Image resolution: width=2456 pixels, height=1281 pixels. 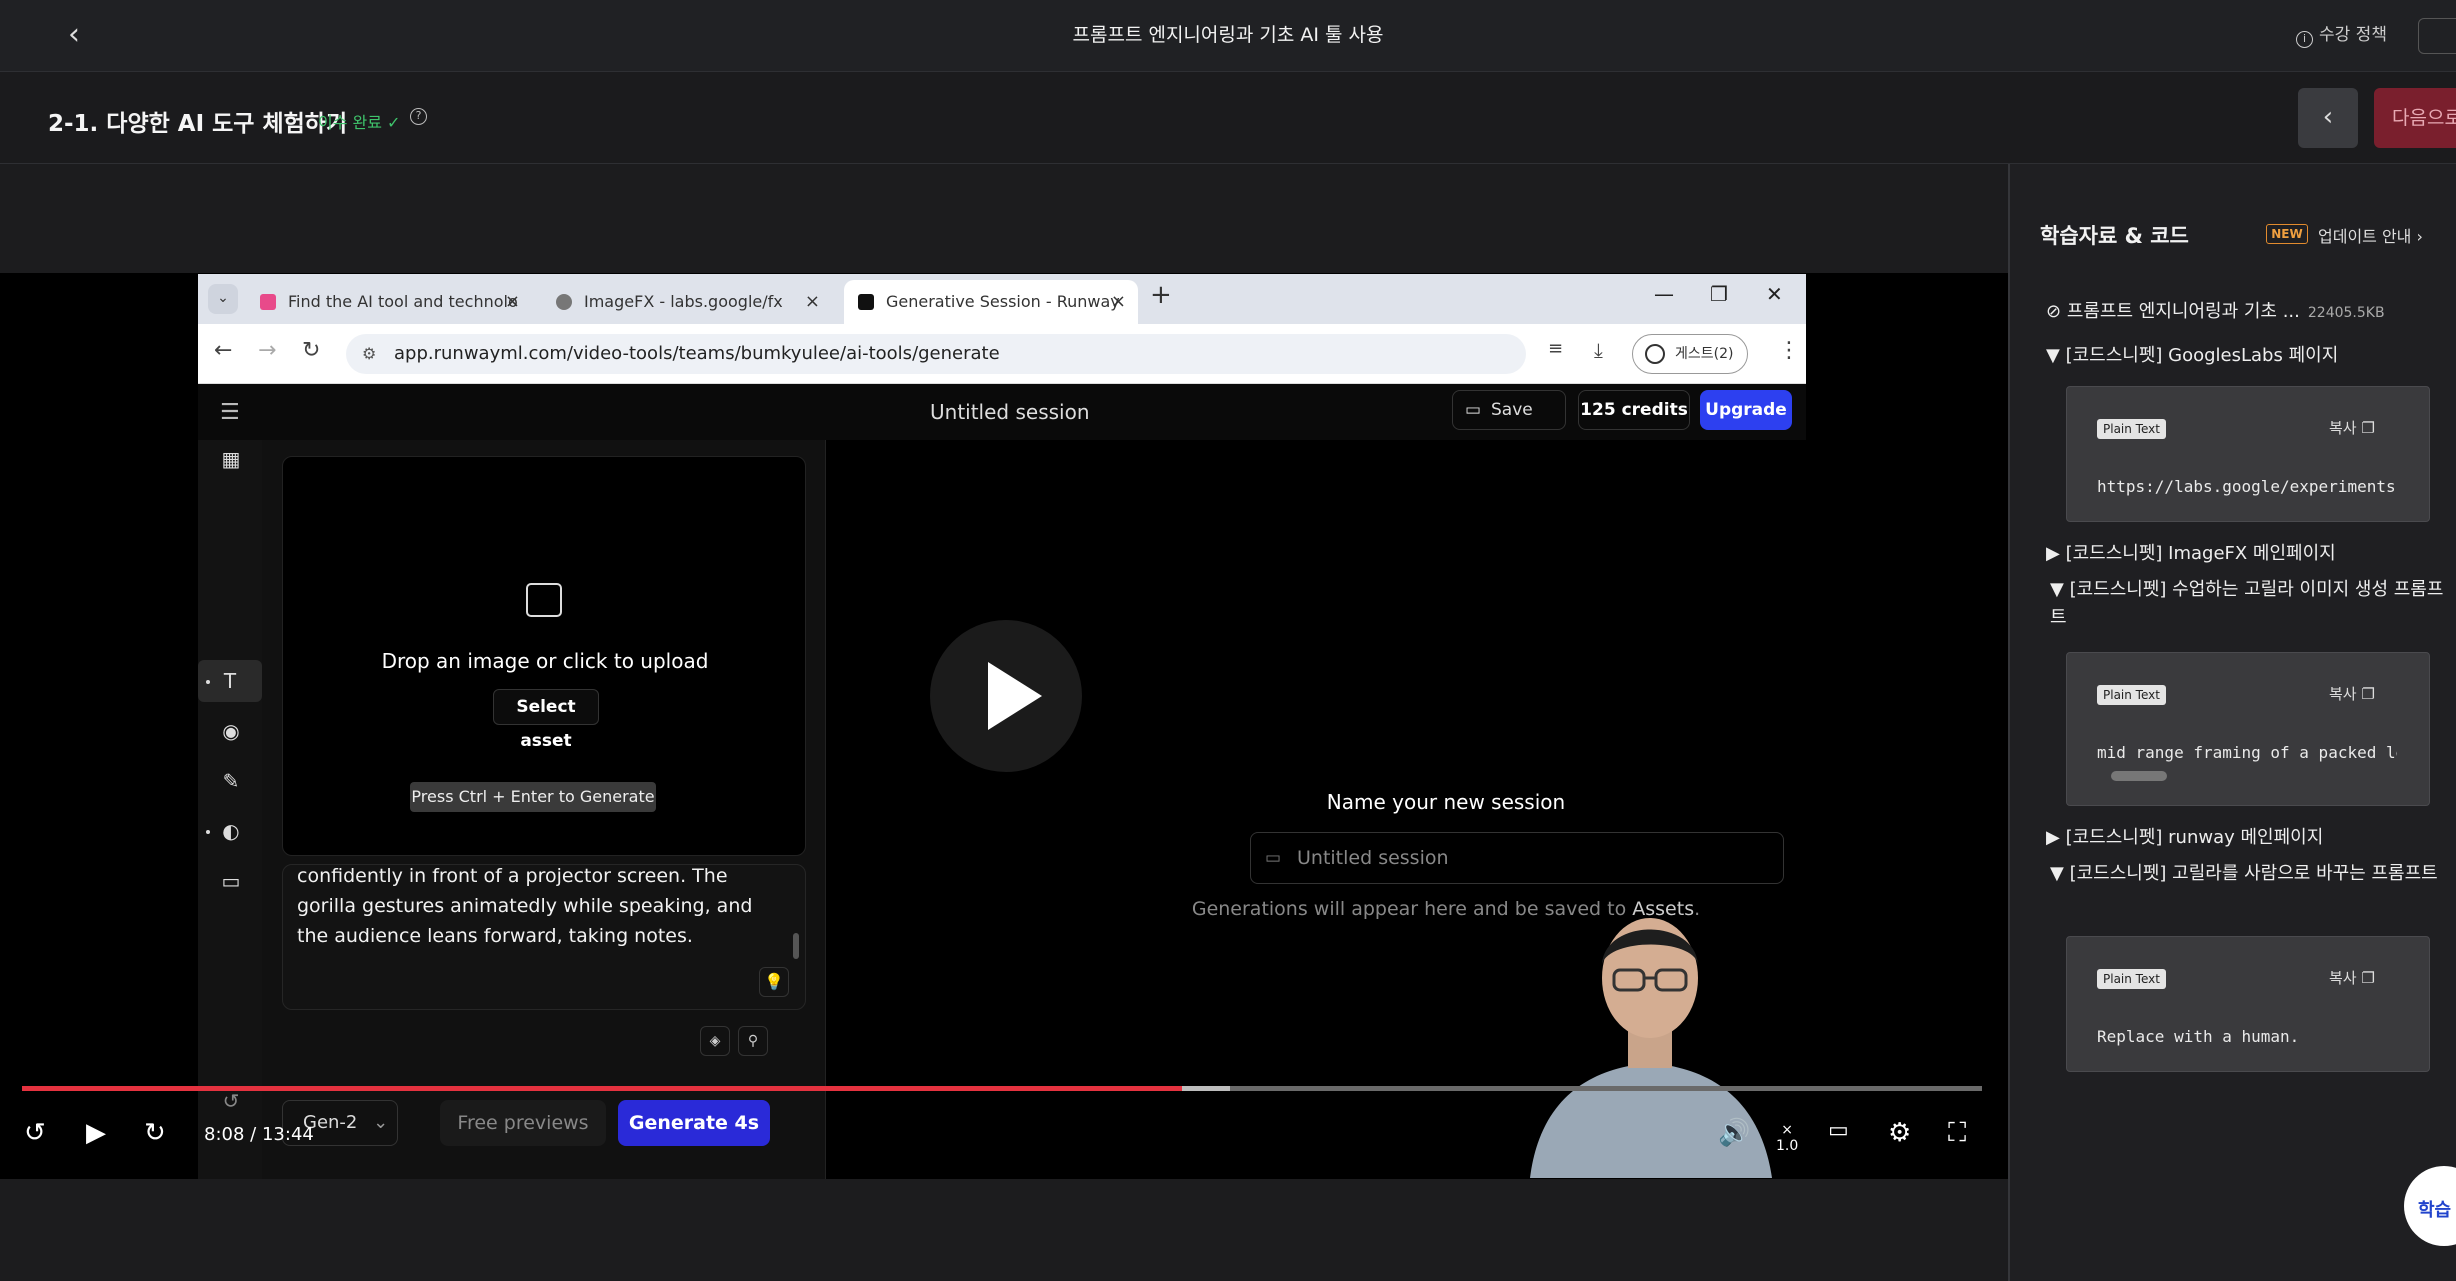 What do you see at coordinates (796, 946) in the screenshot?
I see `prompt-scrollbar` at bounding box center [796, 946].